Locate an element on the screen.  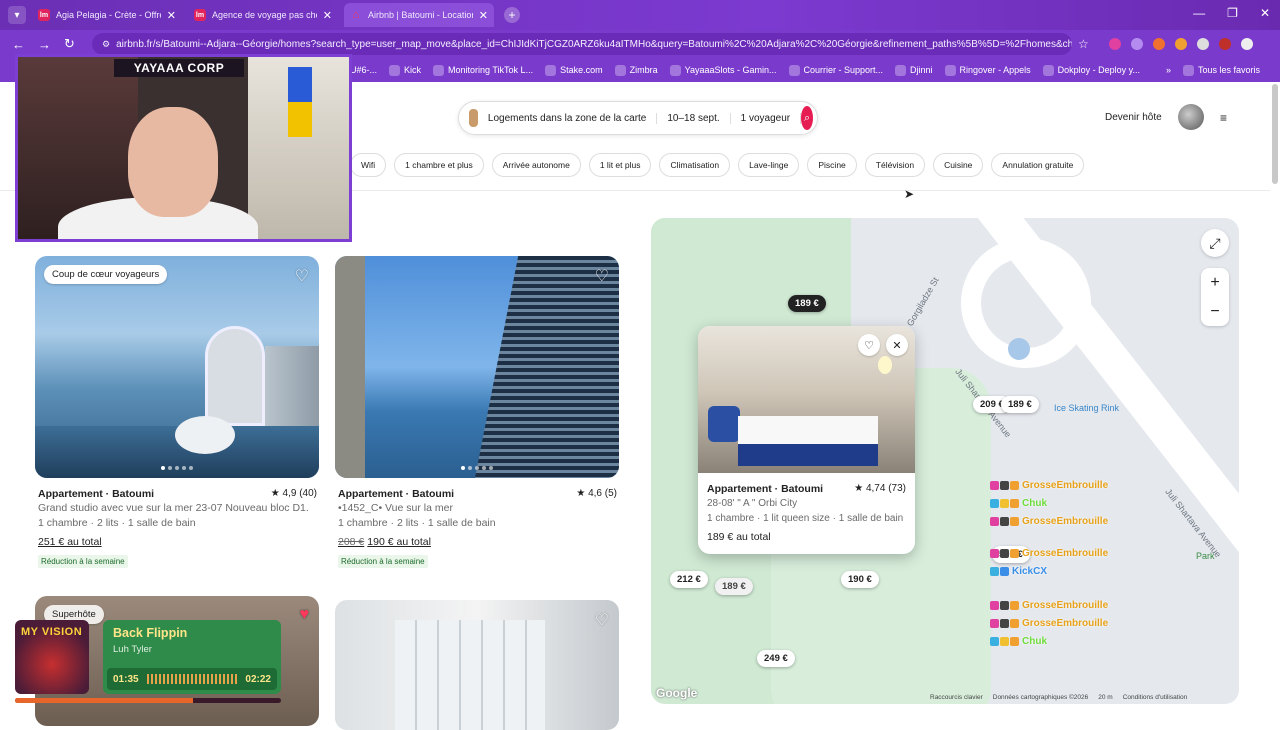
reload-icon: ↻ is located at coordinates (71, 44).